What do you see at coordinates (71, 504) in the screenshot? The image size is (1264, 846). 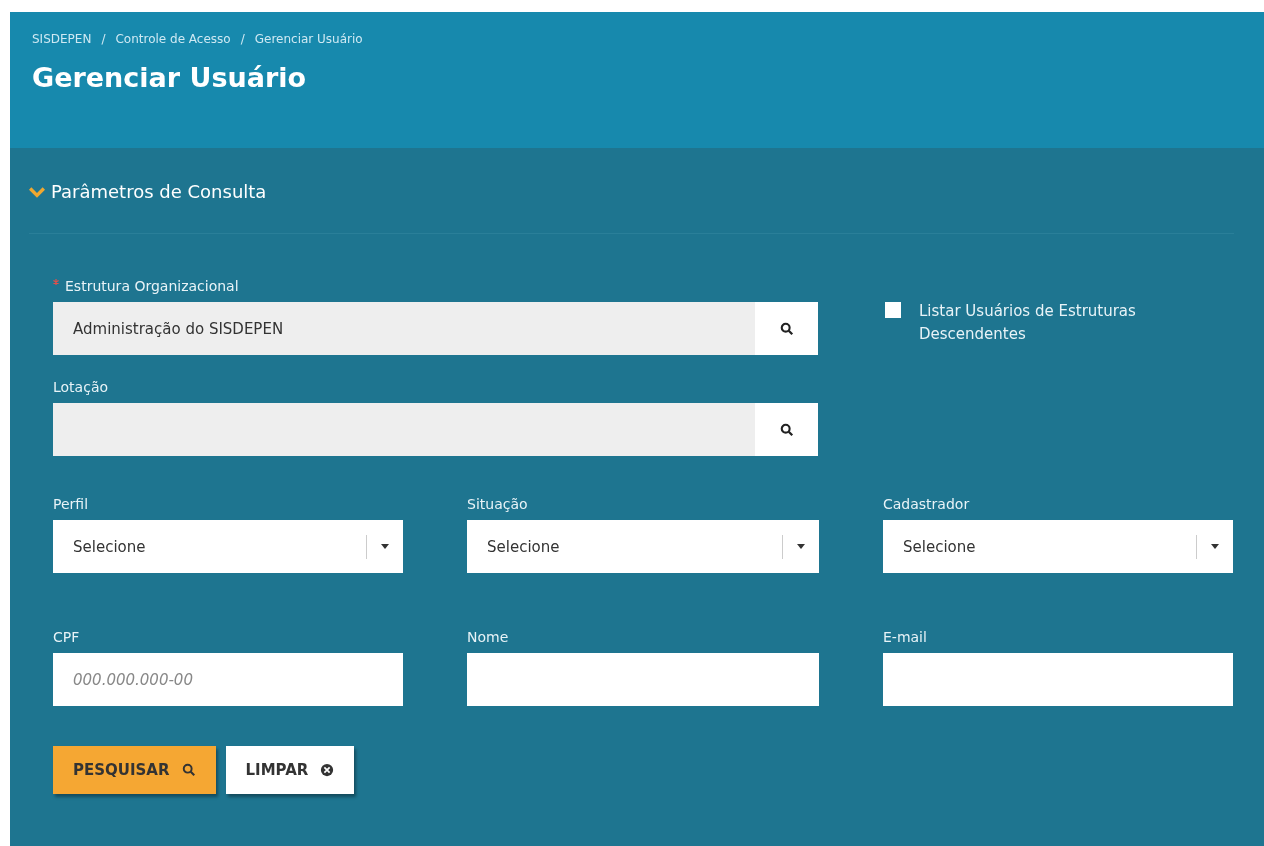 I see `field-label: Perfil` at bounding box center [71, 504].